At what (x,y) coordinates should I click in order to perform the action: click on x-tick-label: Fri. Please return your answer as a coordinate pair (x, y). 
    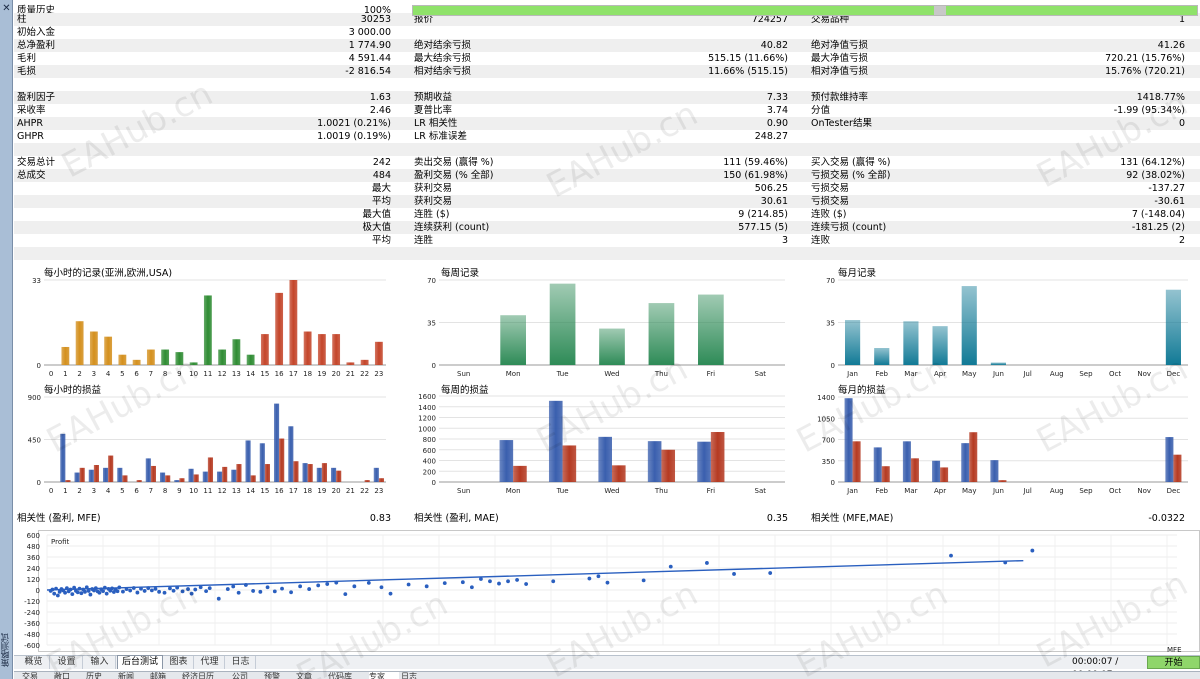
    Looking at the image, I should click on (711, 491).